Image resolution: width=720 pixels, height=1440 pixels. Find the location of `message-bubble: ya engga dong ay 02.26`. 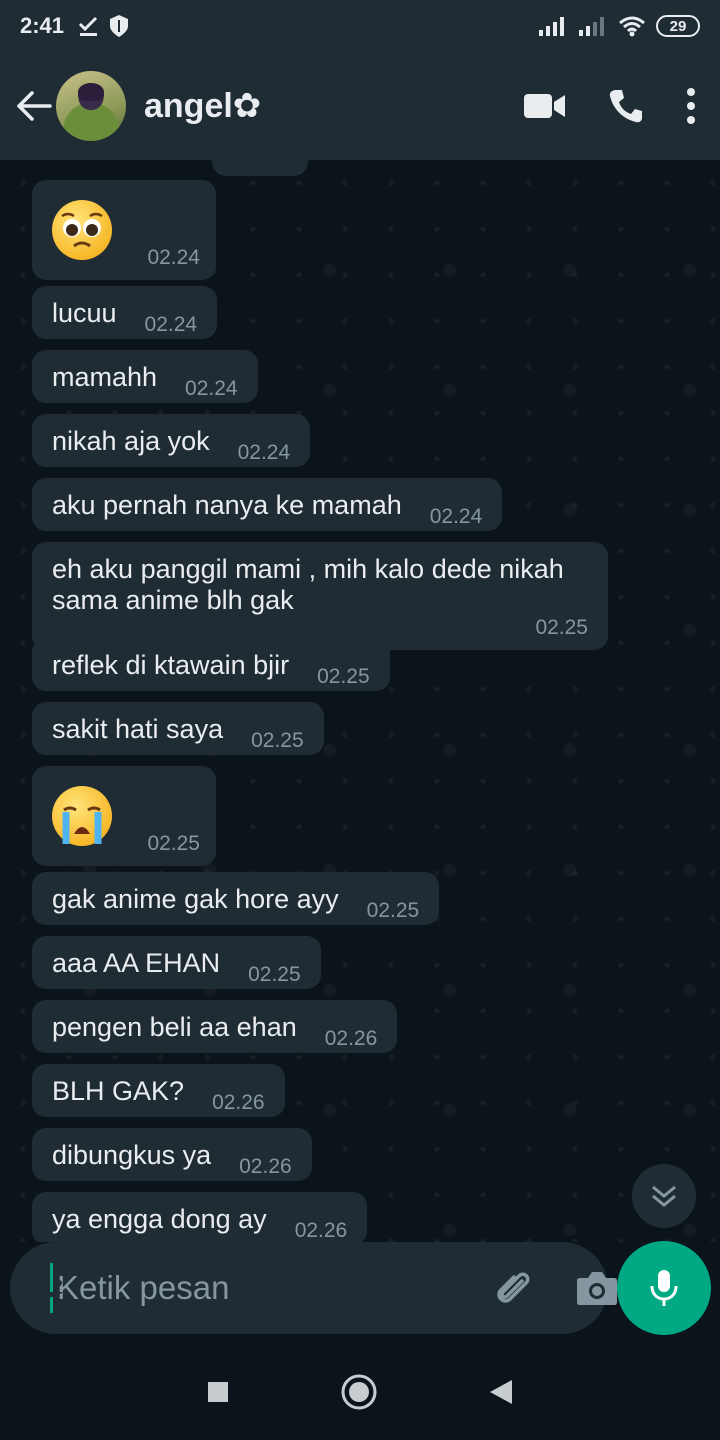

message-bubble: ya engga dong ay 02.26 is located at coordinates (200, 1217).